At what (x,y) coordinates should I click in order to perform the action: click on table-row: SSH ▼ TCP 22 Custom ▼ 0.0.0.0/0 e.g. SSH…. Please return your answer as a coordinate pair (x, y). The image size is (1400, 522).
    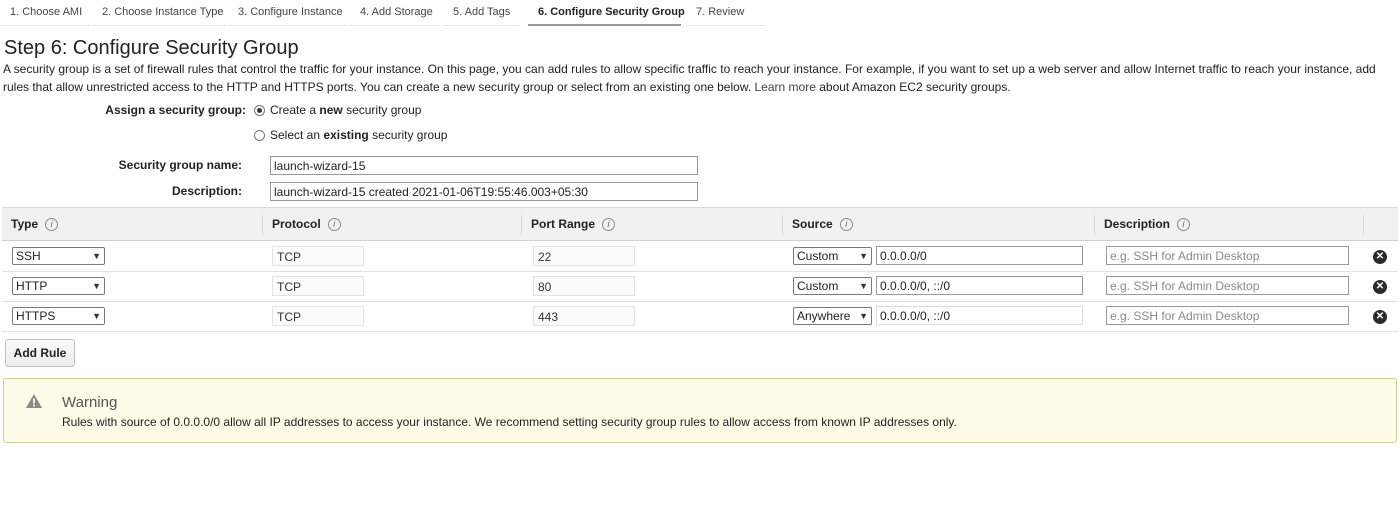
    Looking at the image, I should click on (700, 256).